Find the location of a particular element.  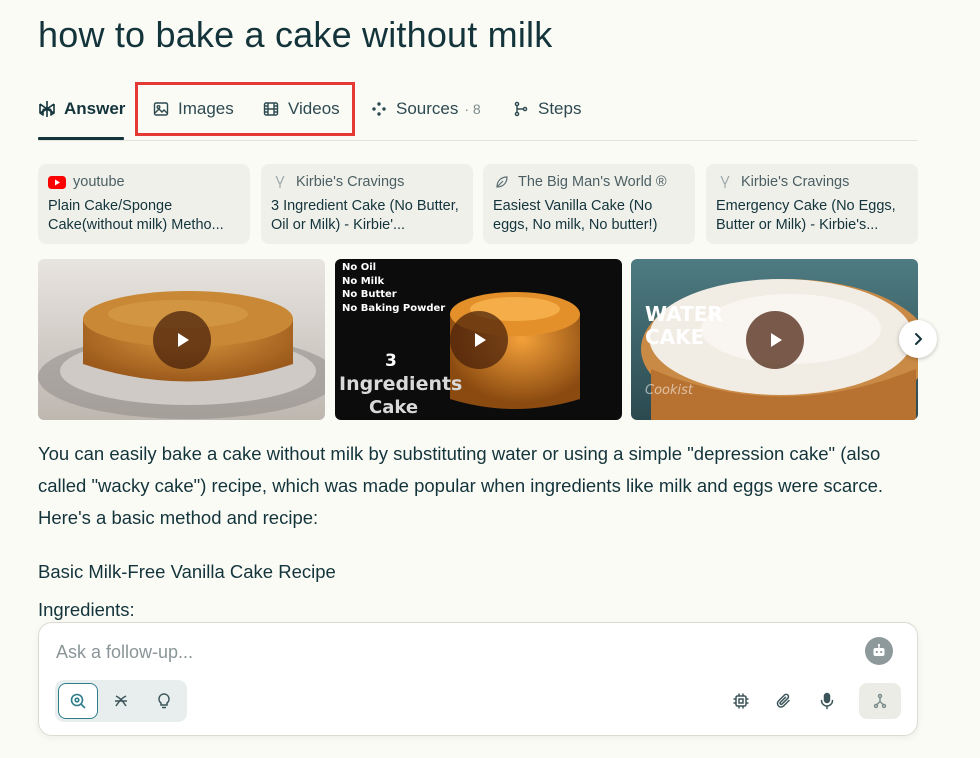

result-tabs: Answer Images Videos Sources · 8 Steps is located at coordinates (478, 111).